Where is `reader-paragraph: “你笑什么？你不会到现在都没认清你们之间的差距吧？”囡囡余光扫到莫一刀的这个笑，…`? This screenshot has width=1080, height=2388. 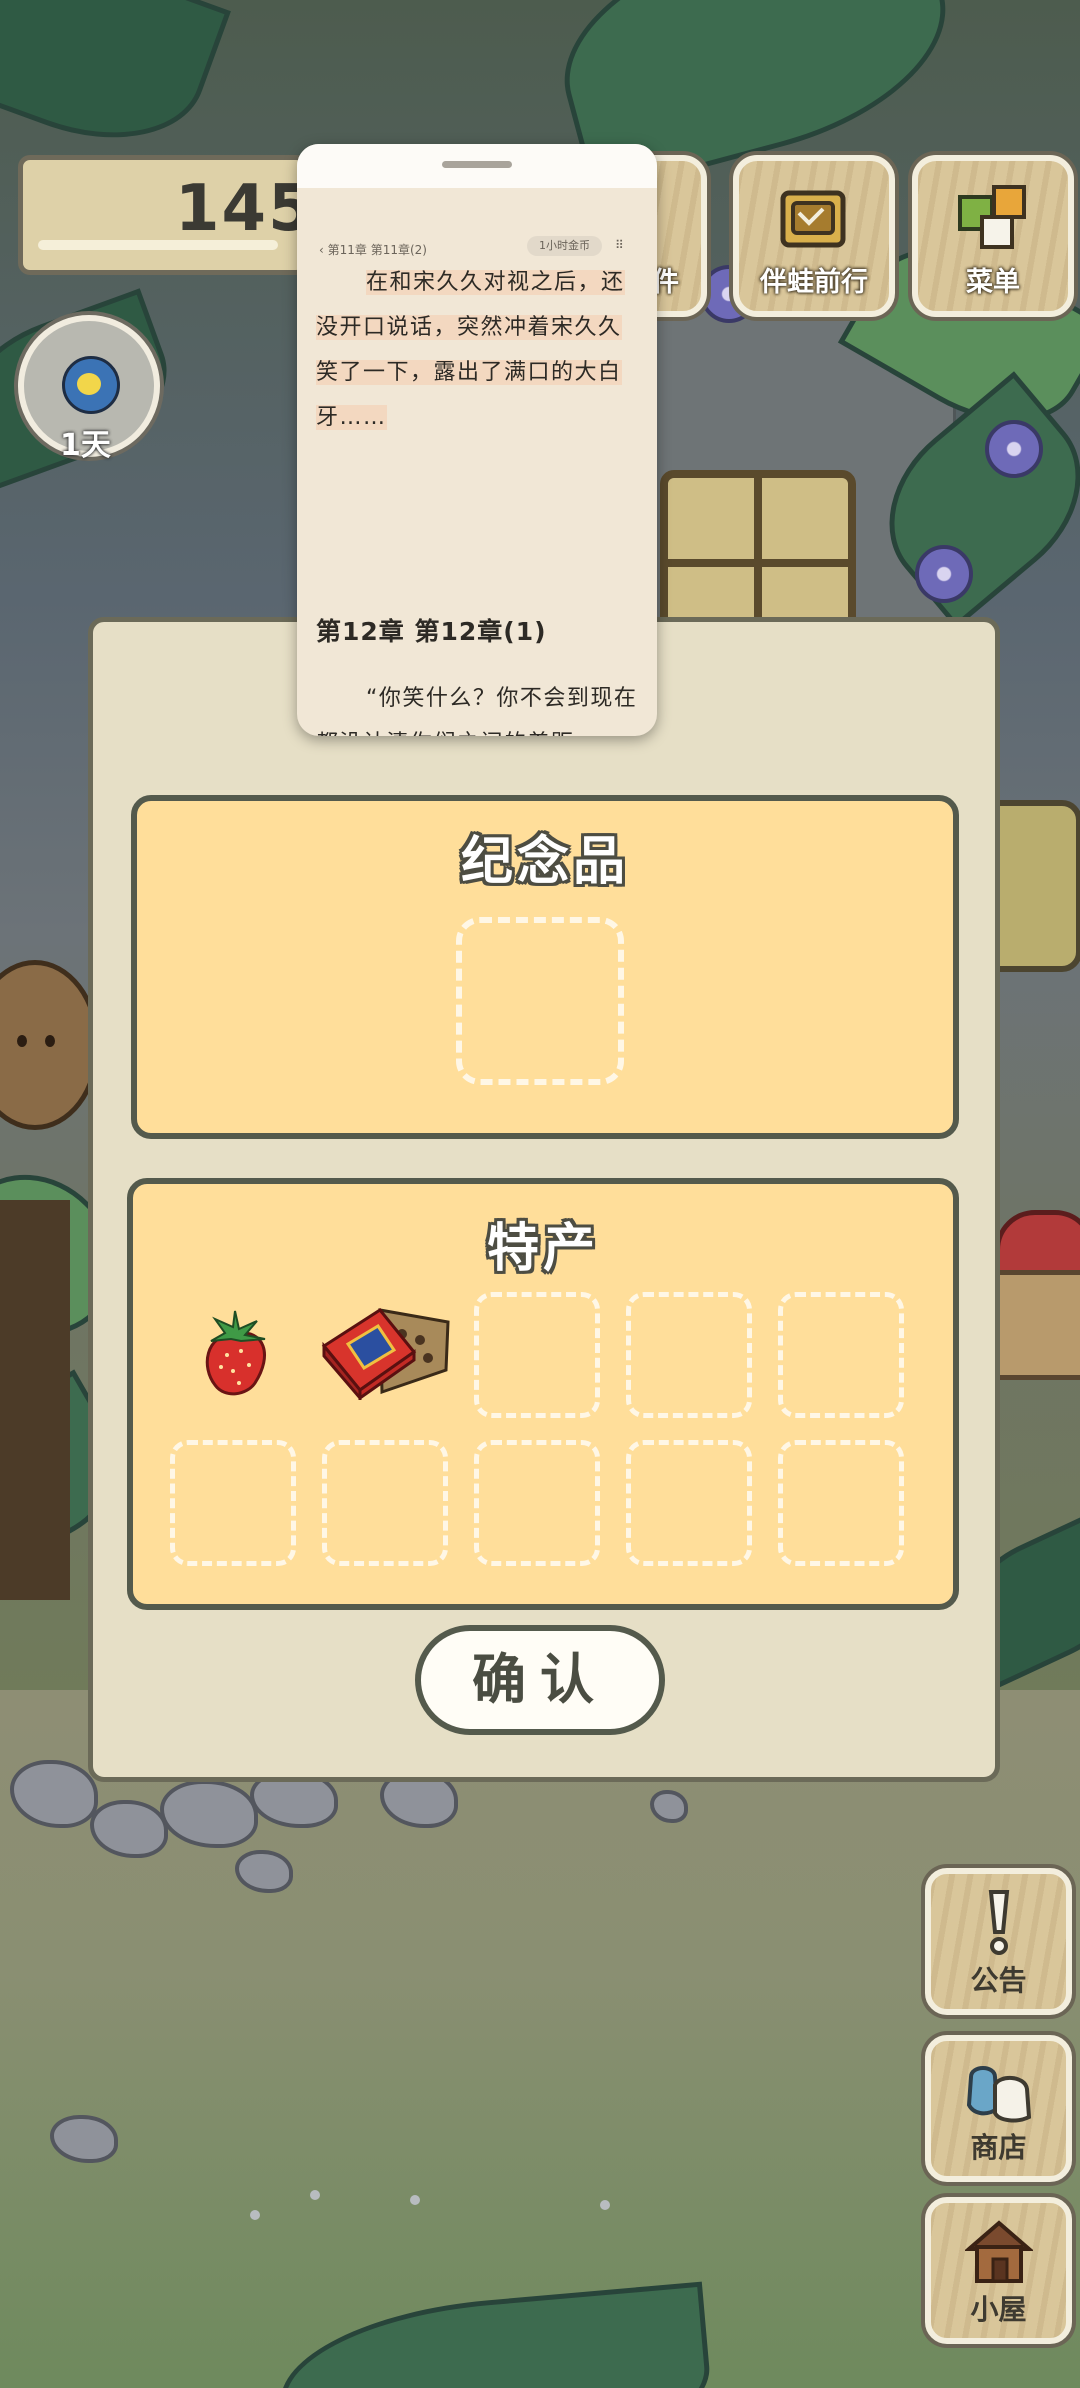 reader-paragraph: “你笑什么？你不会到现在都没认清你们之间的差距吧？”囡囡余光扫到莫一刀的这个笑，… is located at coordinates (477, 706).